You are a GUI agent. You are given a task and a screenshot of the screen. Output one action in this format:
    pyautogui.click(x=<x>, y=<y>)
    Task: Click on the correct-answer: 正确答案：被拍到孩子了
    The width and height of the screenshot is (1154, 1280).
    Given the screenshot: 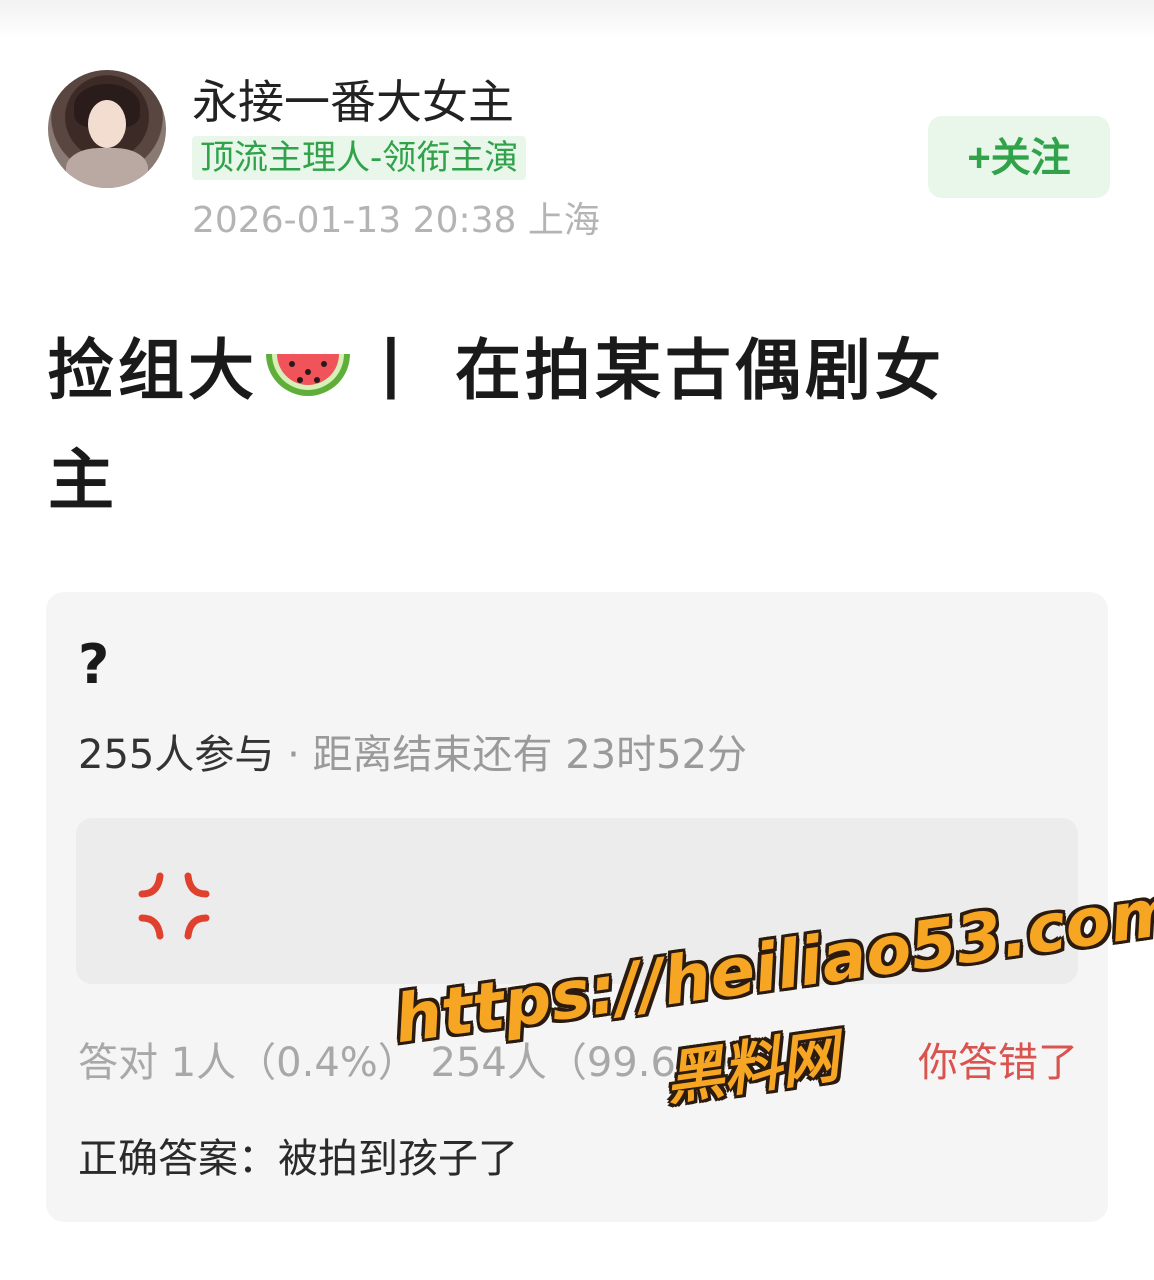 What is the action you would take?
    pyautogui.click(x=298, y=1159)
    